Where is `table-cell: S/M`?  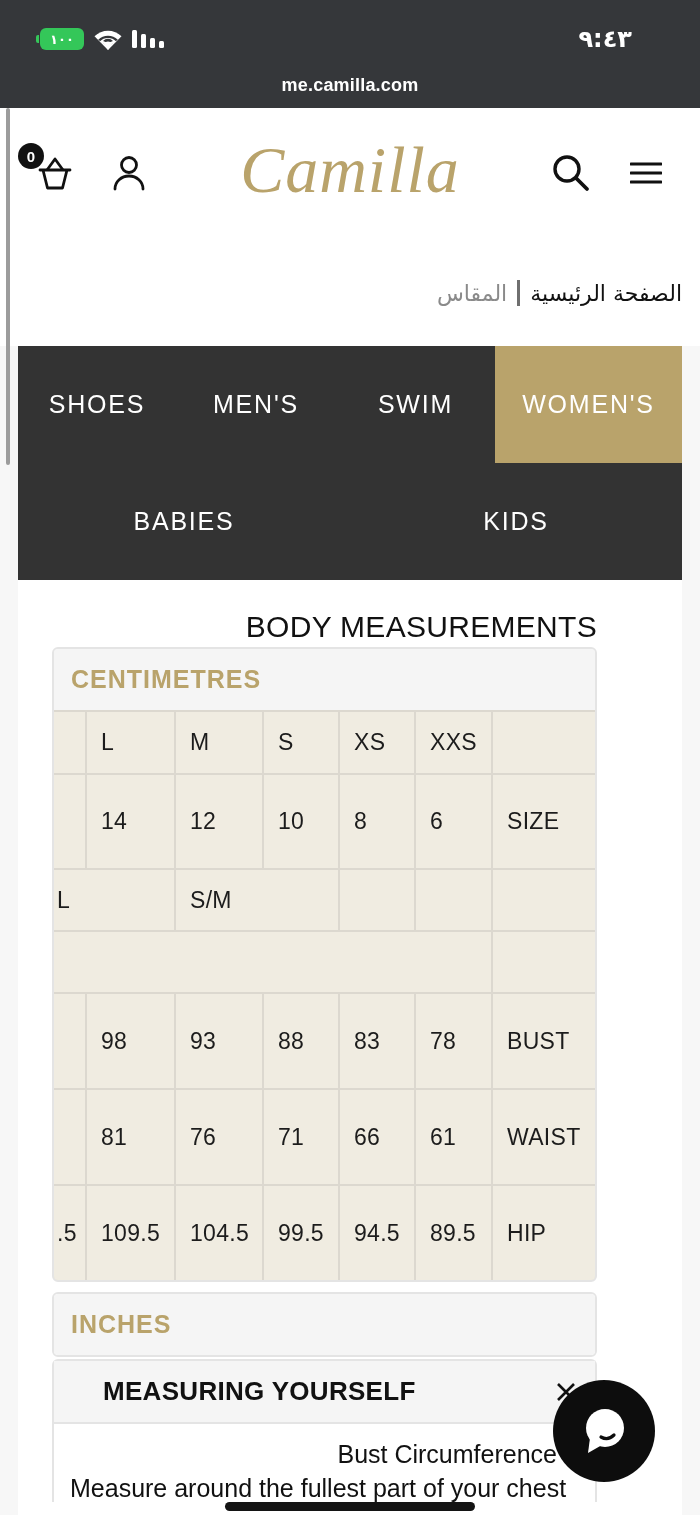 table-cell: S/M is located at coordinates (257, 900).